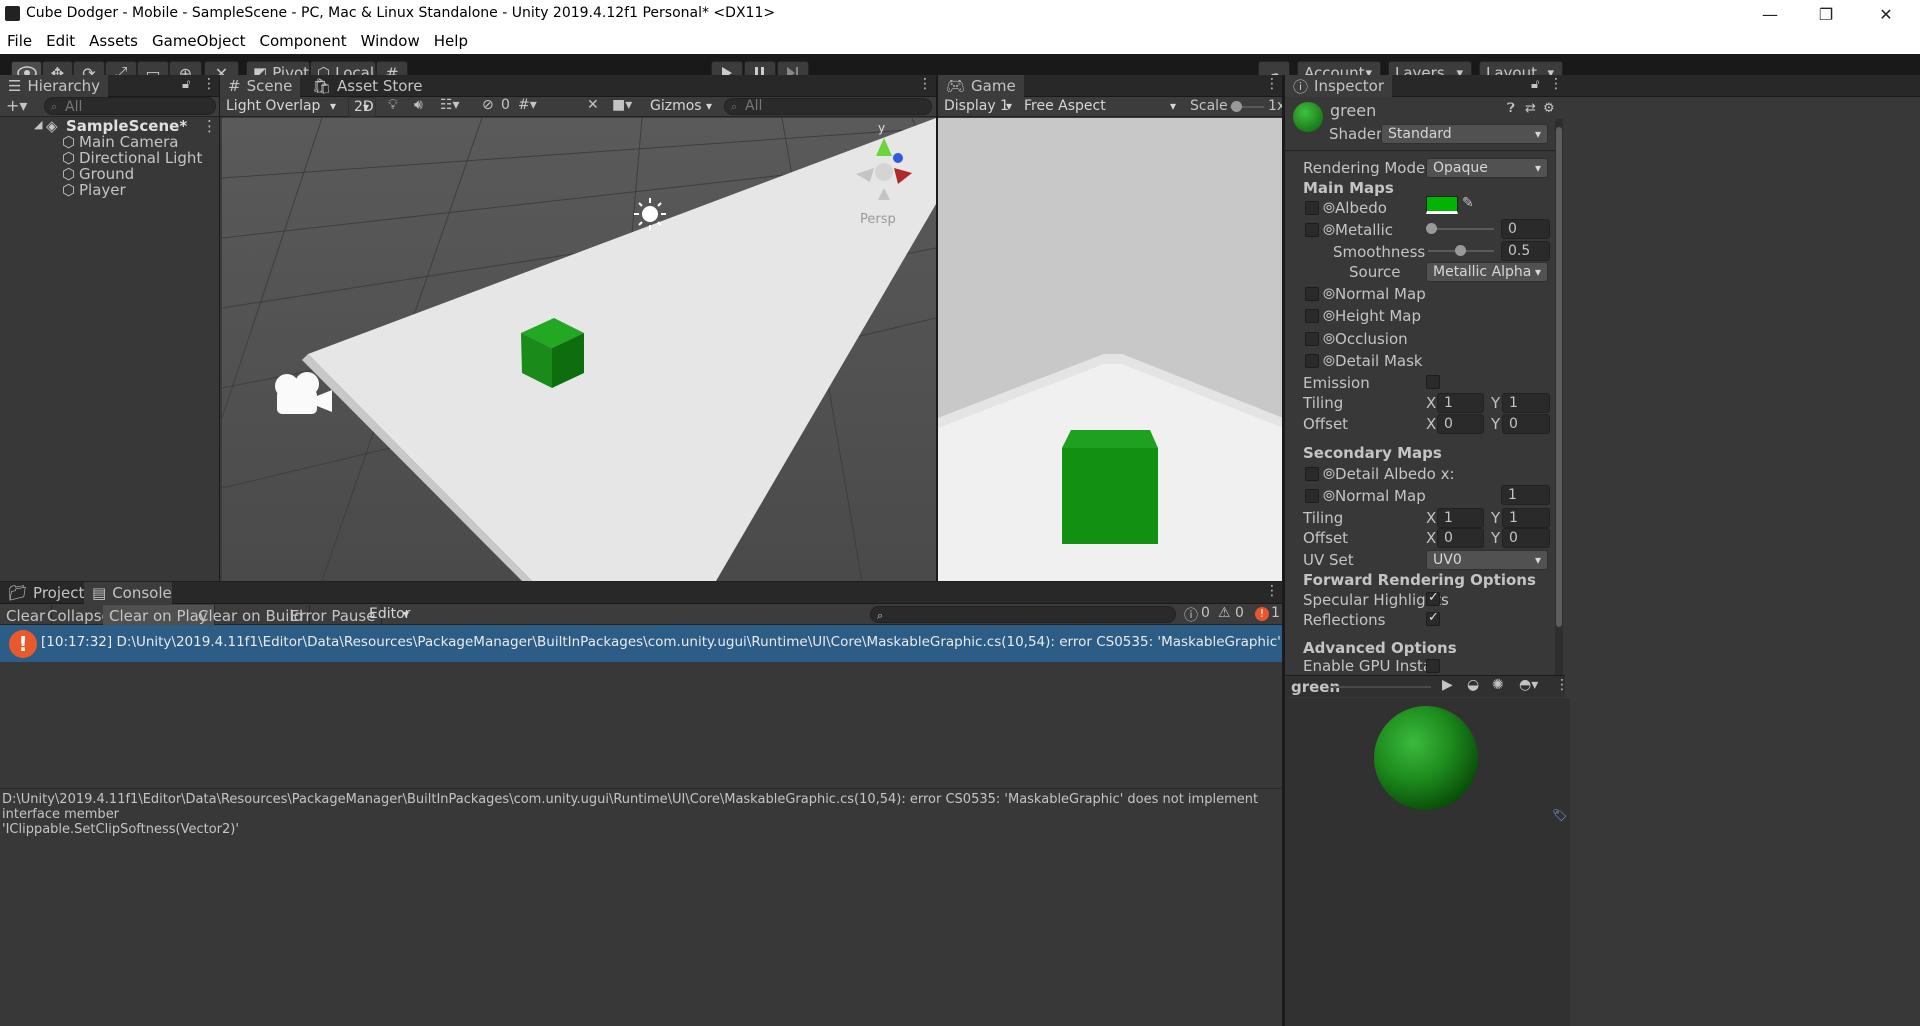 This screenshot has height=1026, width=1920. What do you see at coordinates (303, 41) in the screenshot?
I see `menu-component: Component` at bounding box center [303, 41].